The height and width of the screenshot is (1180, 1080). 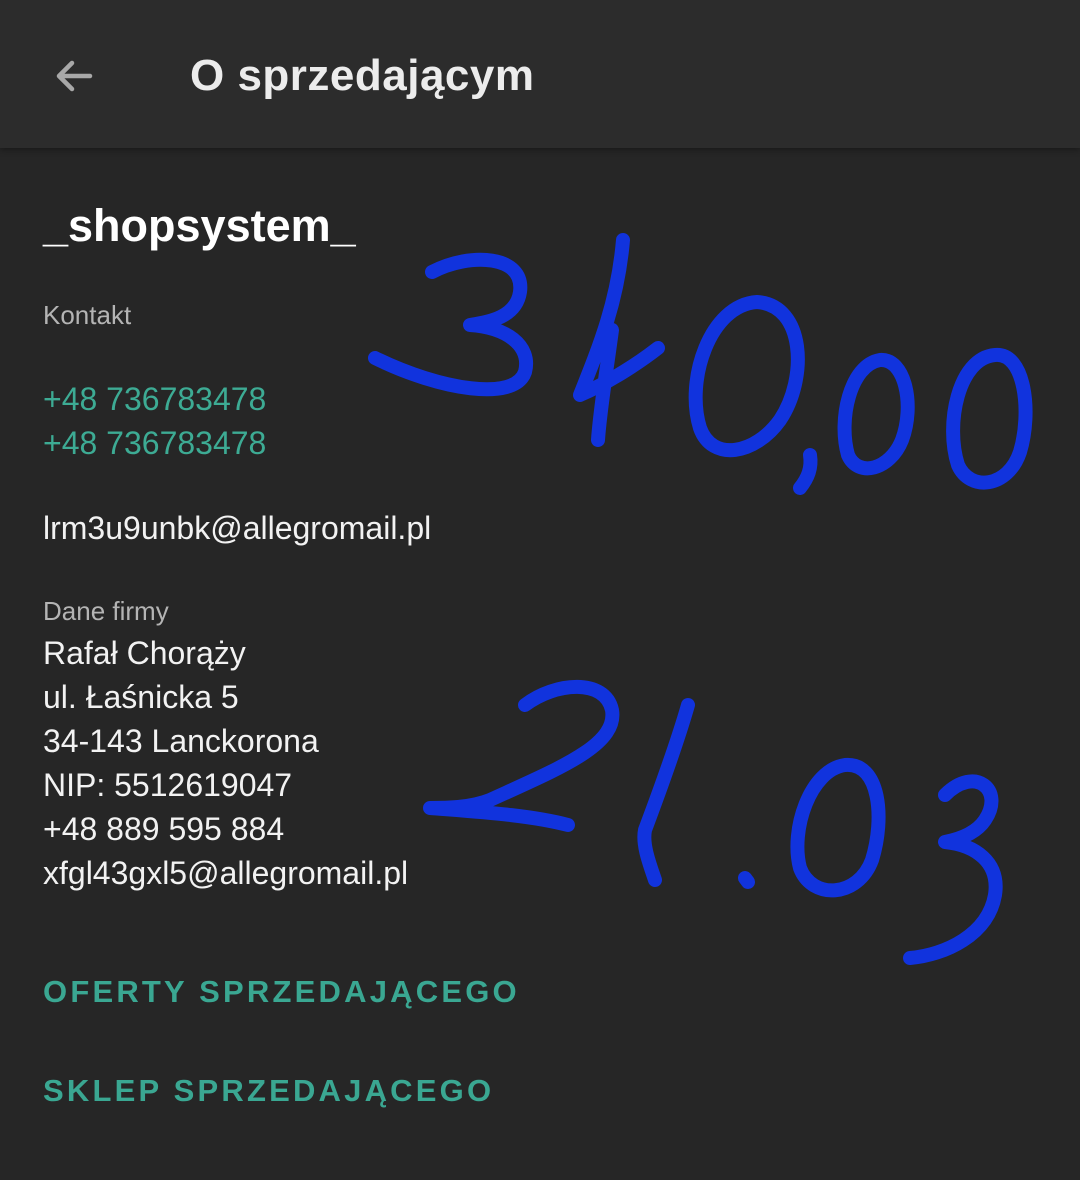 What do you see at coordinates (540, 74) in the screenshot?
I see `app-bar: O sprzedającym` at bounding box center [540, 74].